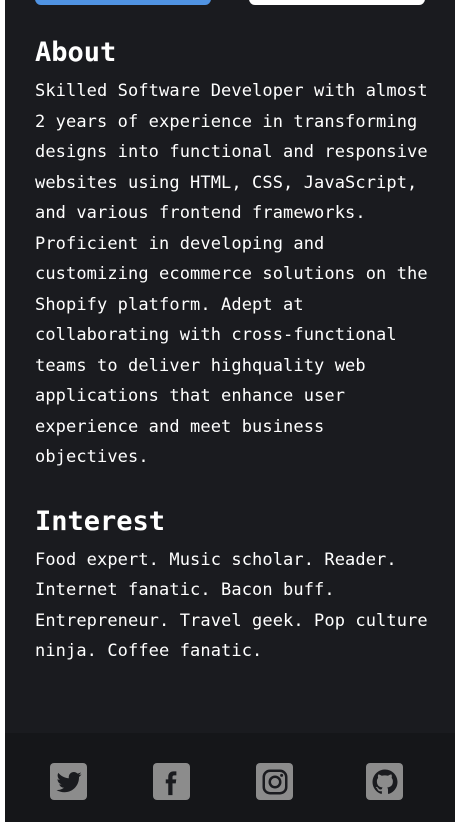 The height and width of the screenshot is (822, 473). Describe the element at coordinates (76, 52) in the screenshot. I see `about-heading: About` at that location.